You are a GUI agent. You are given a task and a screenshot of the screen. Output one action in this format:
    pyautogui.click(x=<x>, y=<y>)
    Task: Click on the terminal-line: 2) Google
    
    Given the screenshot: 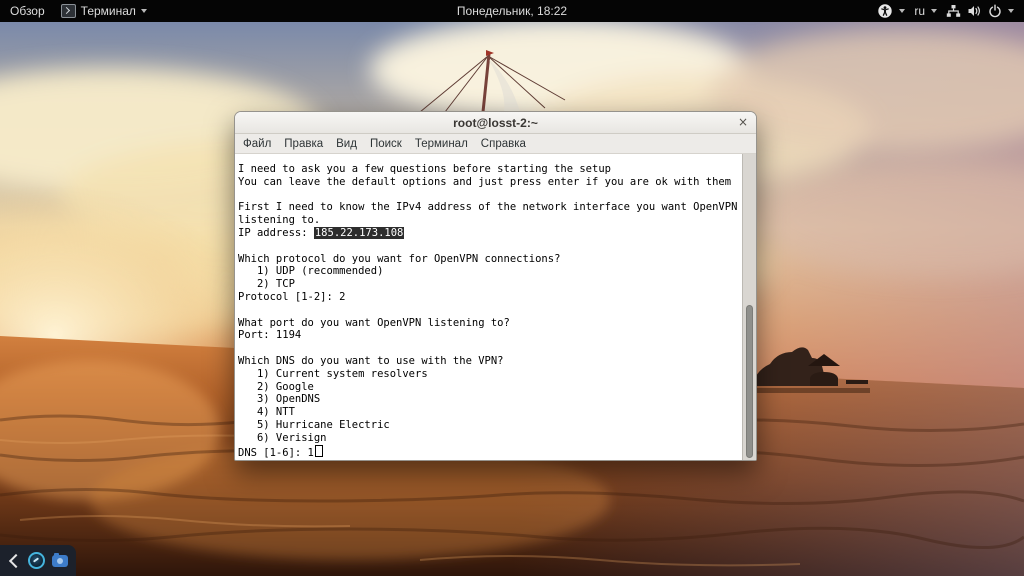 What is the action you would take?
    pyautogui.click(x=276, y=386)
    